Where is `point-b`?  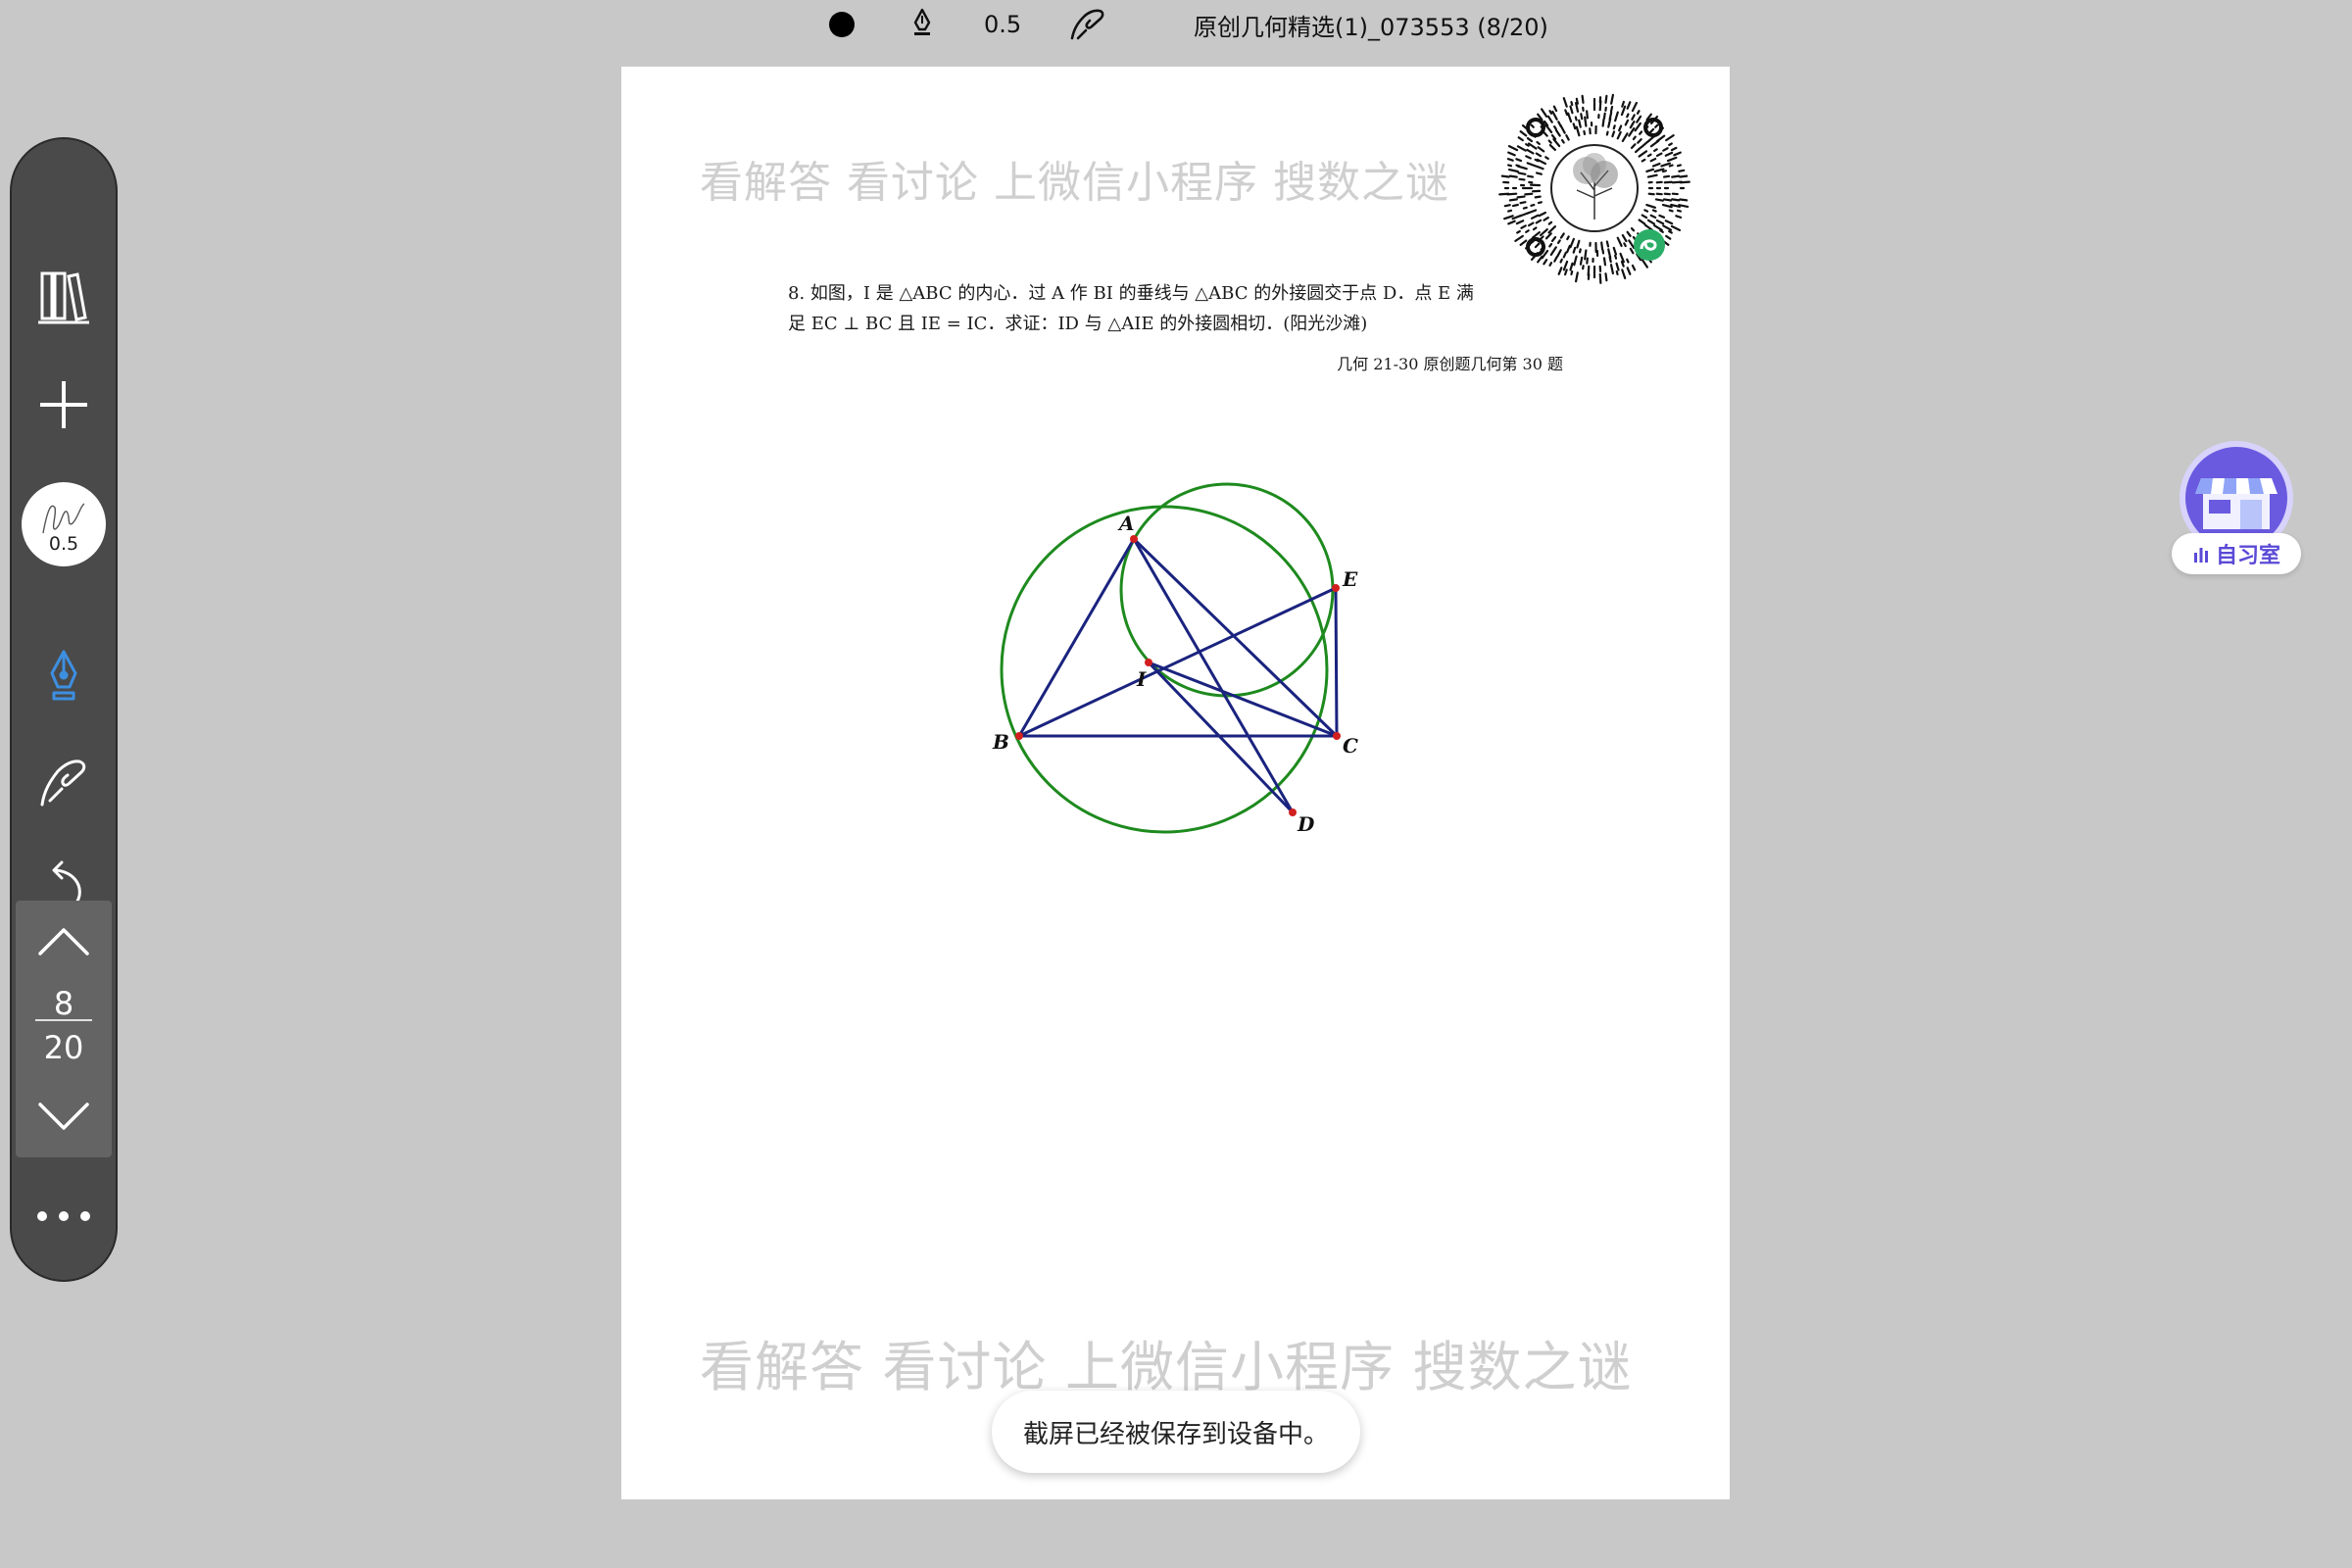
point-b is located at coordinates (1019, 736).